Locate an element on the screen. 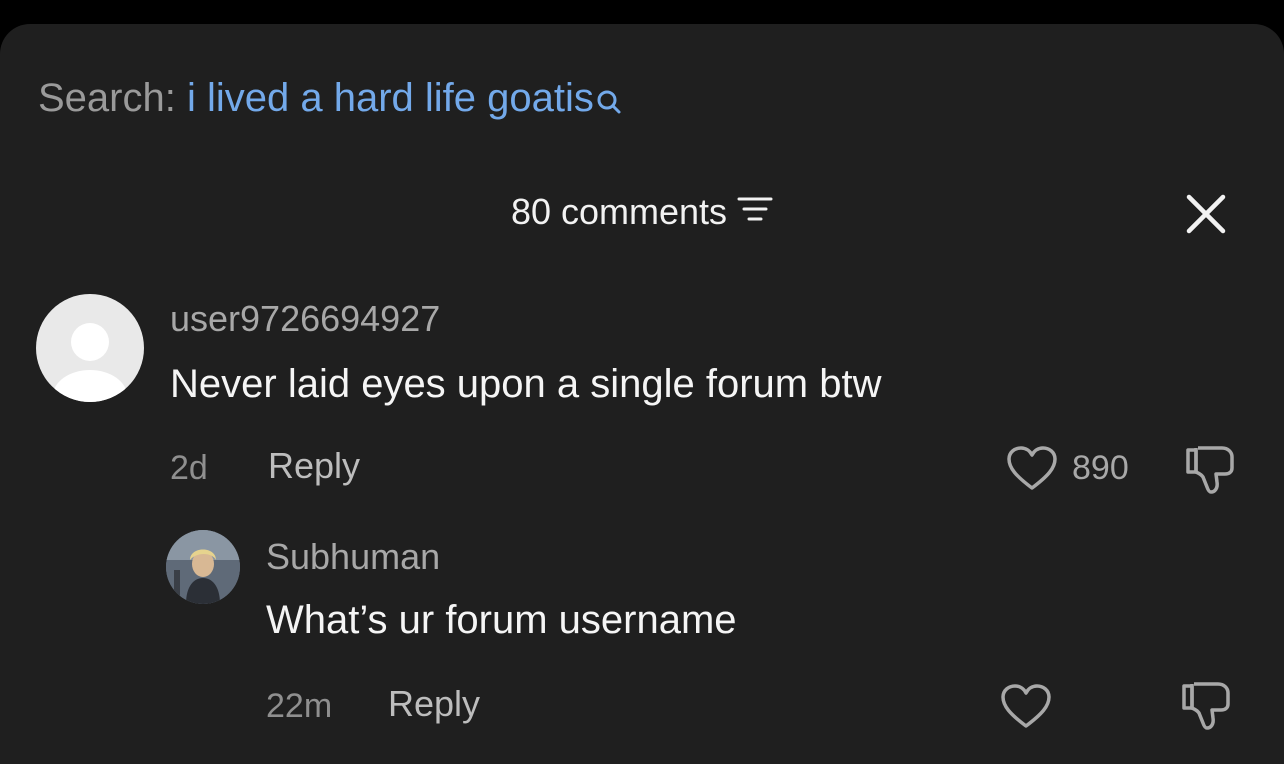 The width and height of the screenshot is (1284, 764). search-suggestion: Search: i lived a hard life goatis is located at coordinates (330, 100).